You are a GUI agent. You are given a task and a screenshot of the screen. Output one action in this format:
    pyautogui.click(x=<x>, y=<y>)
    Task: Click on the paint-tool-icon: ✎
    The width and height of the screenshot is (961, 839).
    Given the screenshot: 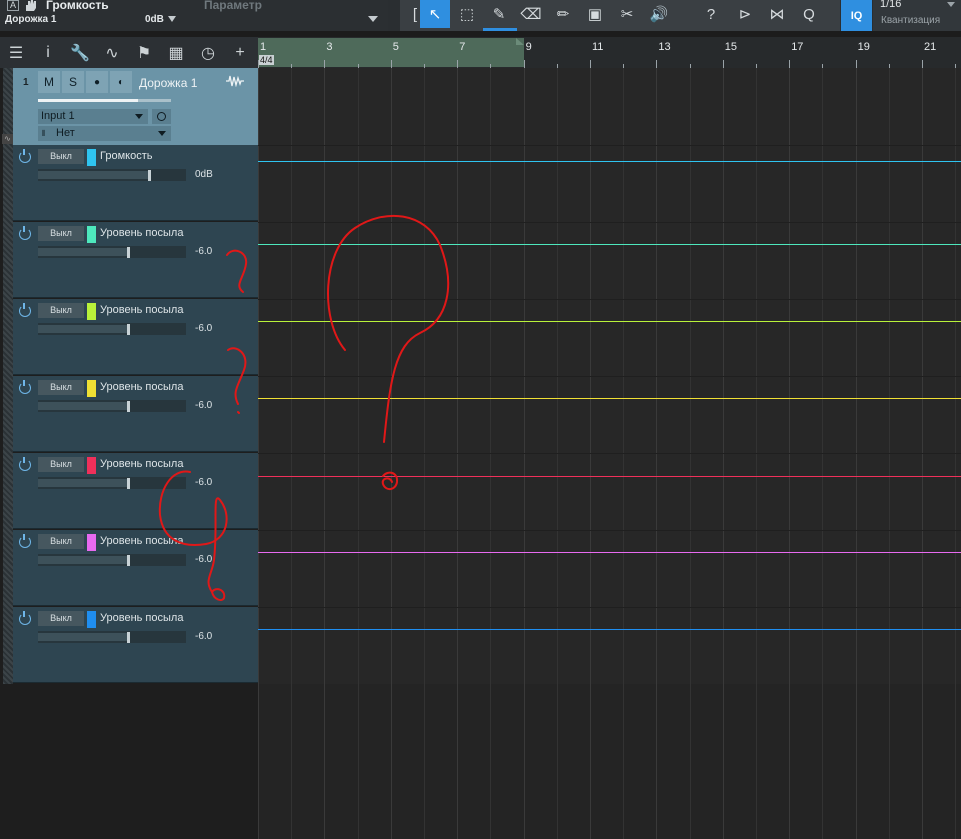 What is the action you would take?
    pyautogui.click(x=499, y=14)
    